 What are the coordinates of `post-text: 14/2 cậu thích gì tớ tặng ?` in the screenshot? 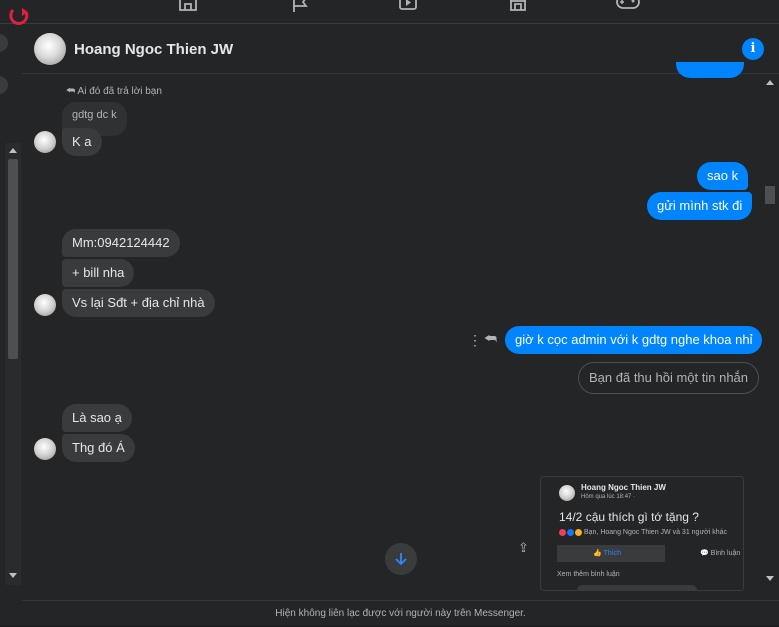 It's located at (629, 517).